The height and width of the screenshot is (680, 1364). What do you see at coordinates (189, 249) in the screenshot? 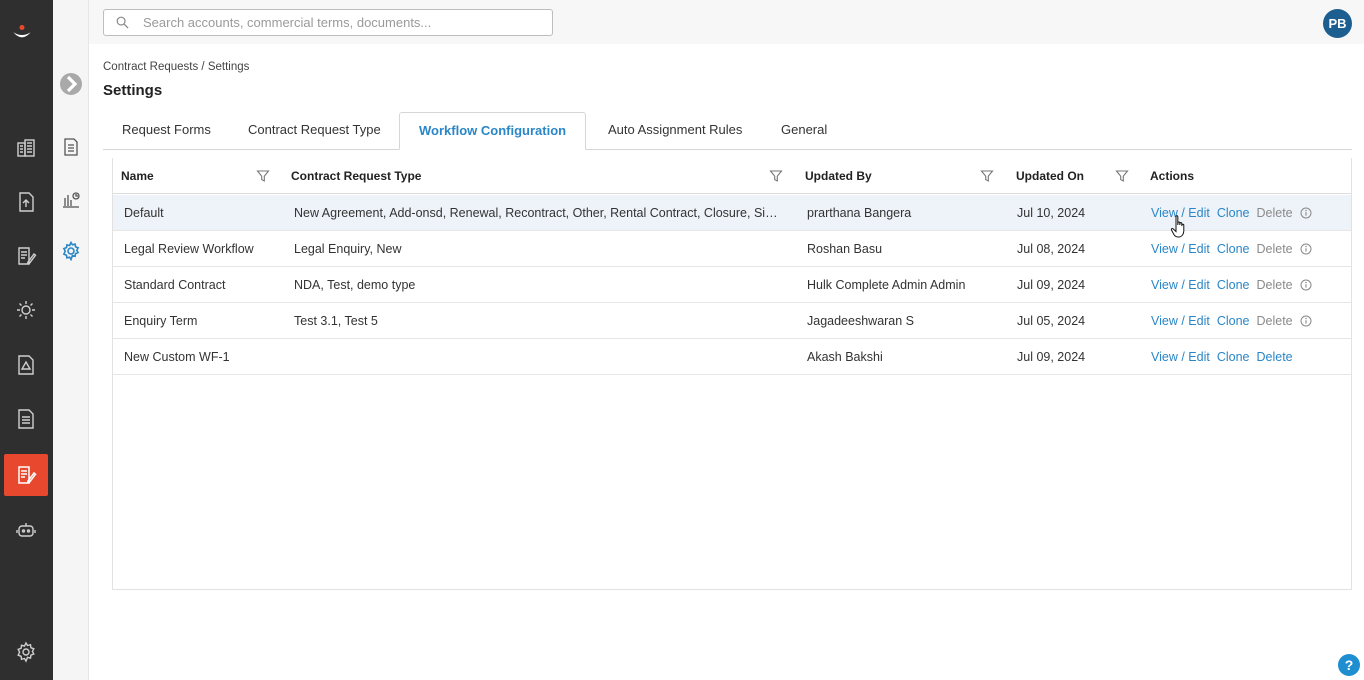
I see `cell-name: Legal Review Workflow` at bounding box center [189, 249].